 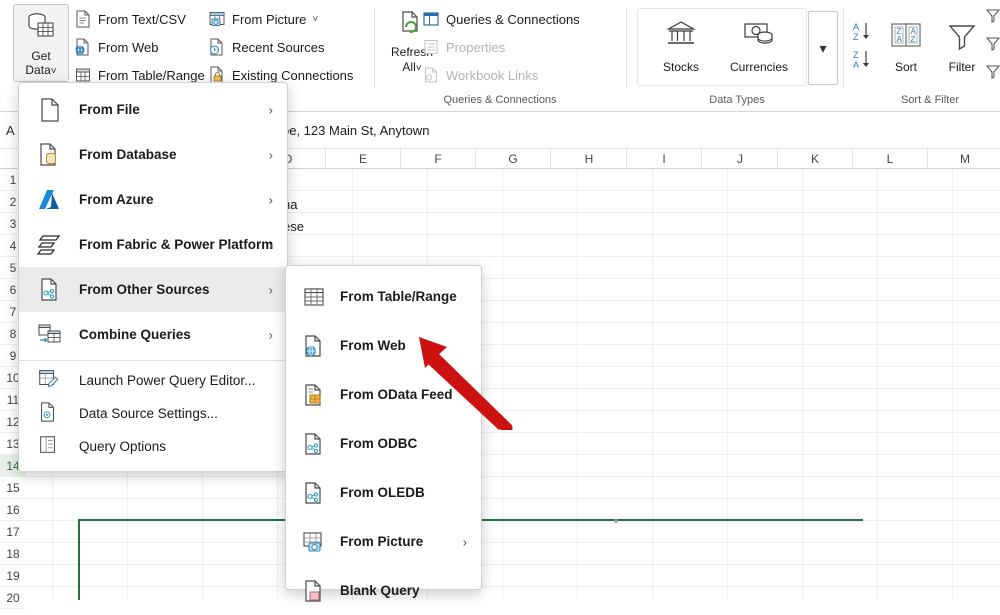 I want to click on ribbon-workbook-links-label: Workbook Links, so click(x=492, y=75).